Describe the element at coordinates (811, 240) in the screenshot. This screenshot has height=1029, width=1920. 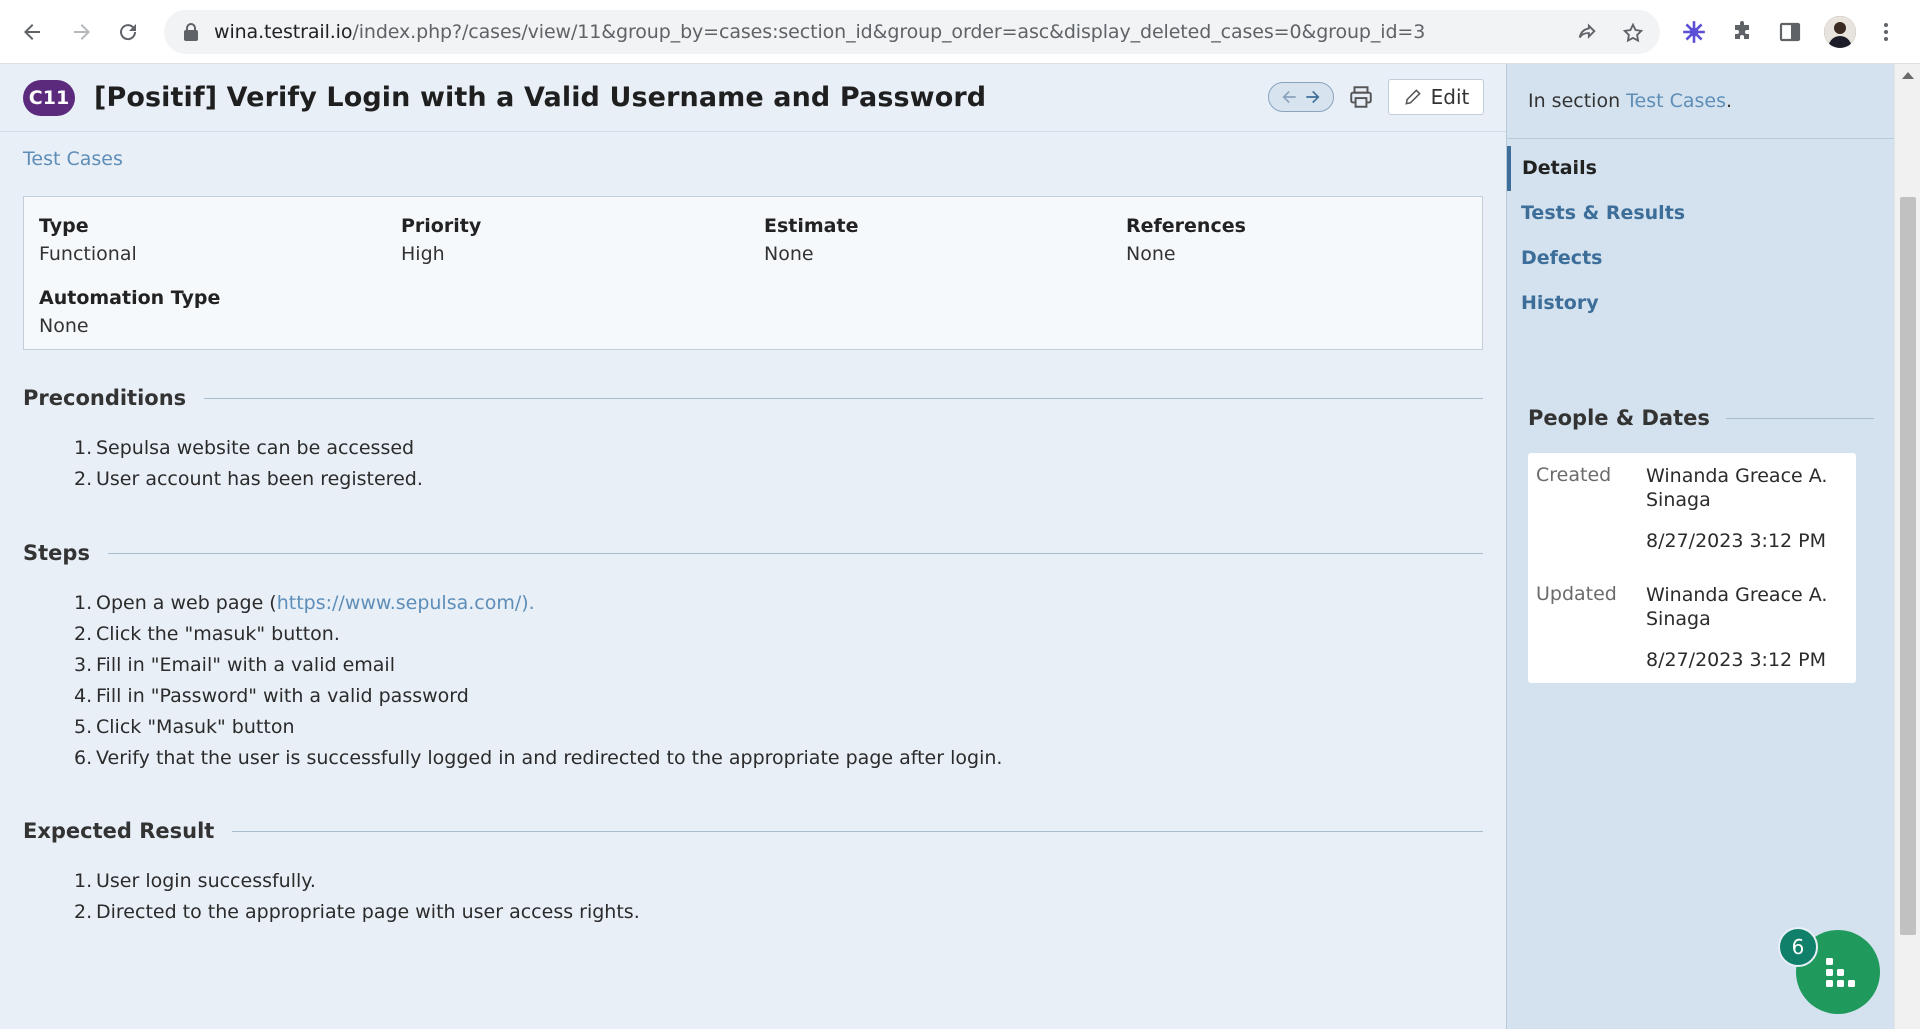
I see `field-estimate: Estimate None` at that location.